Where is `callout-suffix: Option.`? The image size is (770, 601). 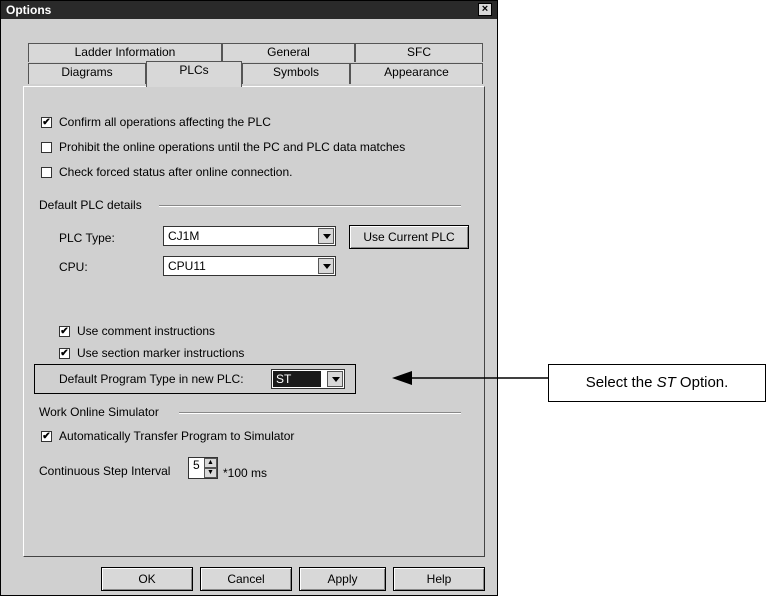
callout-suffix: Option. is located at coordinates (702, 382).